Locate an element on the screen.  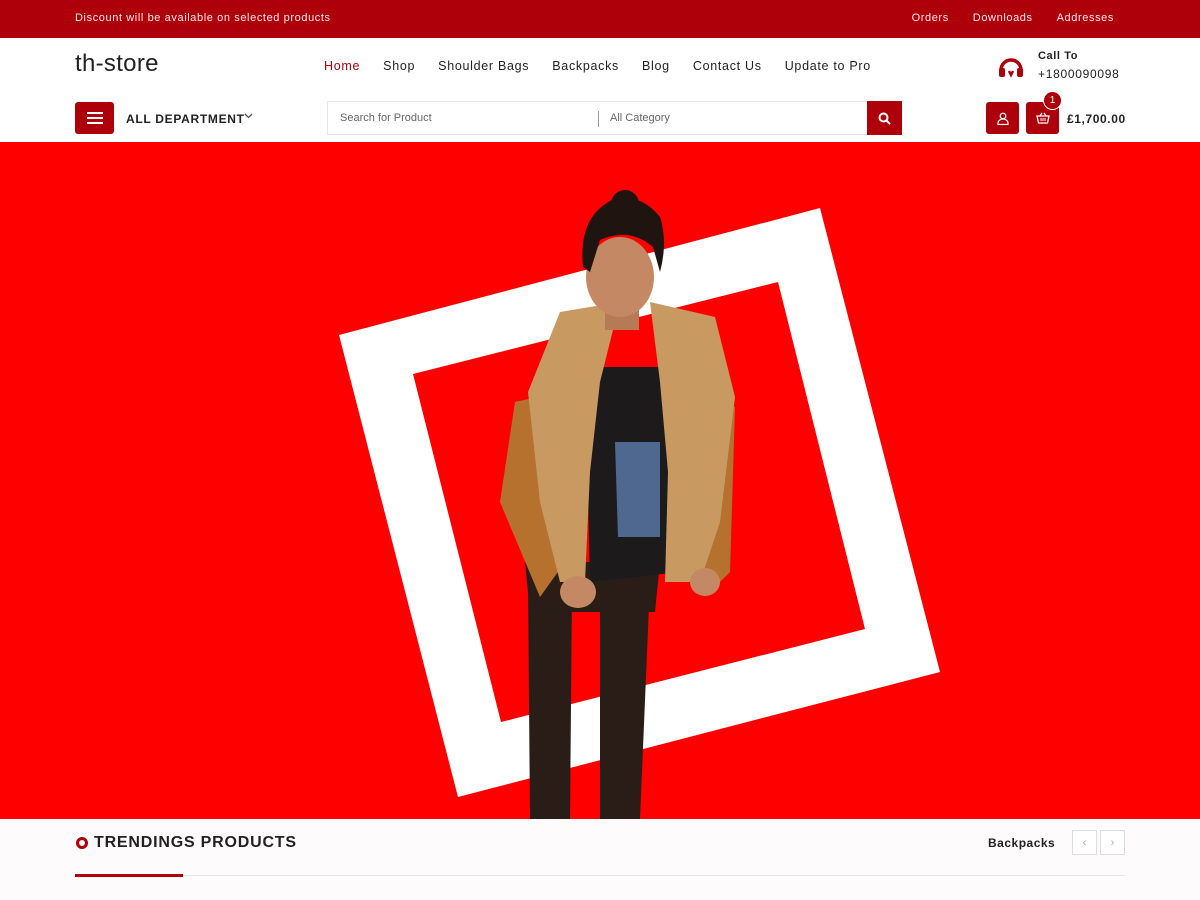
menu-button is located at coordinates (94, 118).